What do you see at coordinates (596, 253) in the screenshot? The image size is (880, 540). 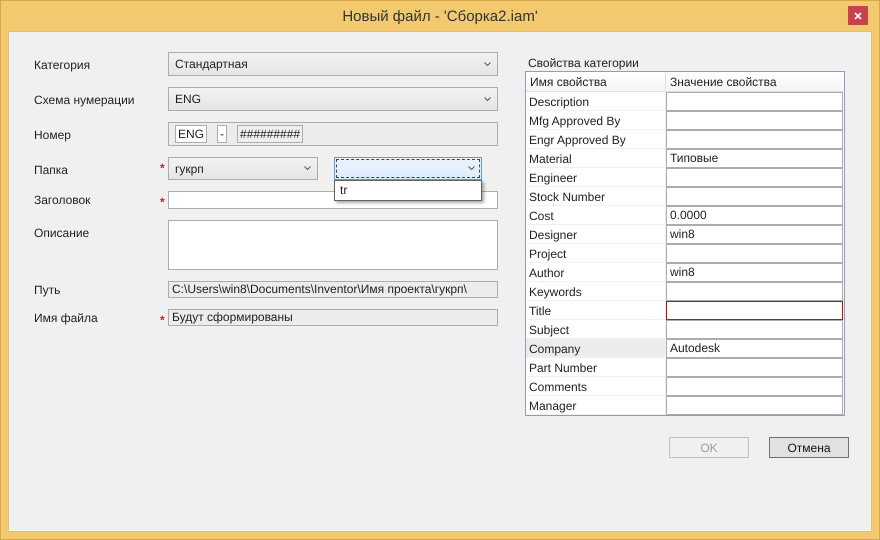 I see `property-name: Project` at bounding box center [596, 253].